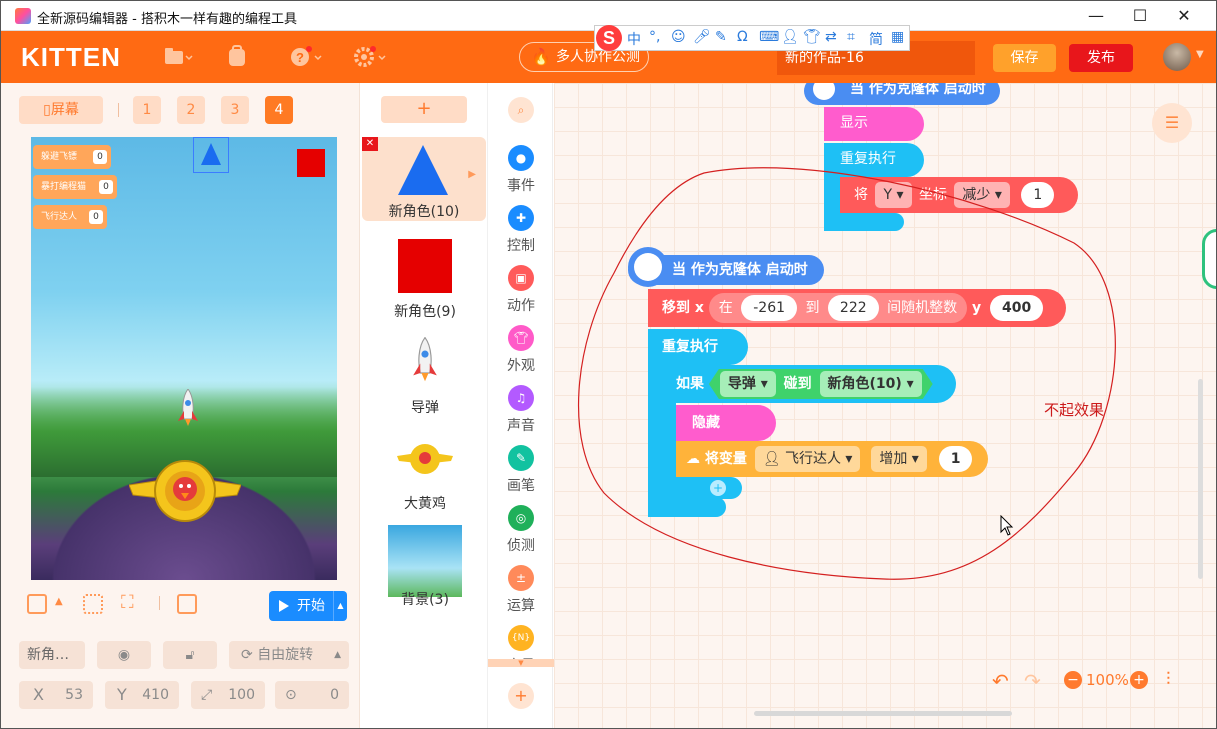 This screenshot has height=729, width=1217. I want to click on size-field: ⤢ 100, so click(228, 695).